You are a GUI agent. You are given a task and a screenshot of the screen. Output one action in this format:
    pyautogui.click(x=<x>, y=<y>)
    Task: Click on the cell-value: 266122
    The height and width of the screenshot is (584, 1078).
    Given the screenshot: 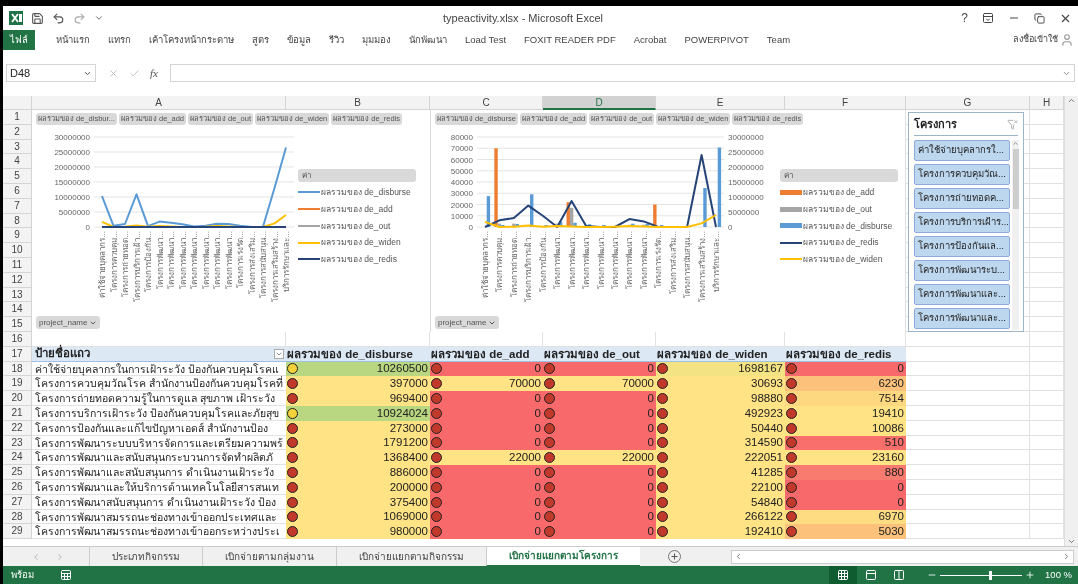 What is the action you would take?
    pyautogui.click(x=763, y=517)
    